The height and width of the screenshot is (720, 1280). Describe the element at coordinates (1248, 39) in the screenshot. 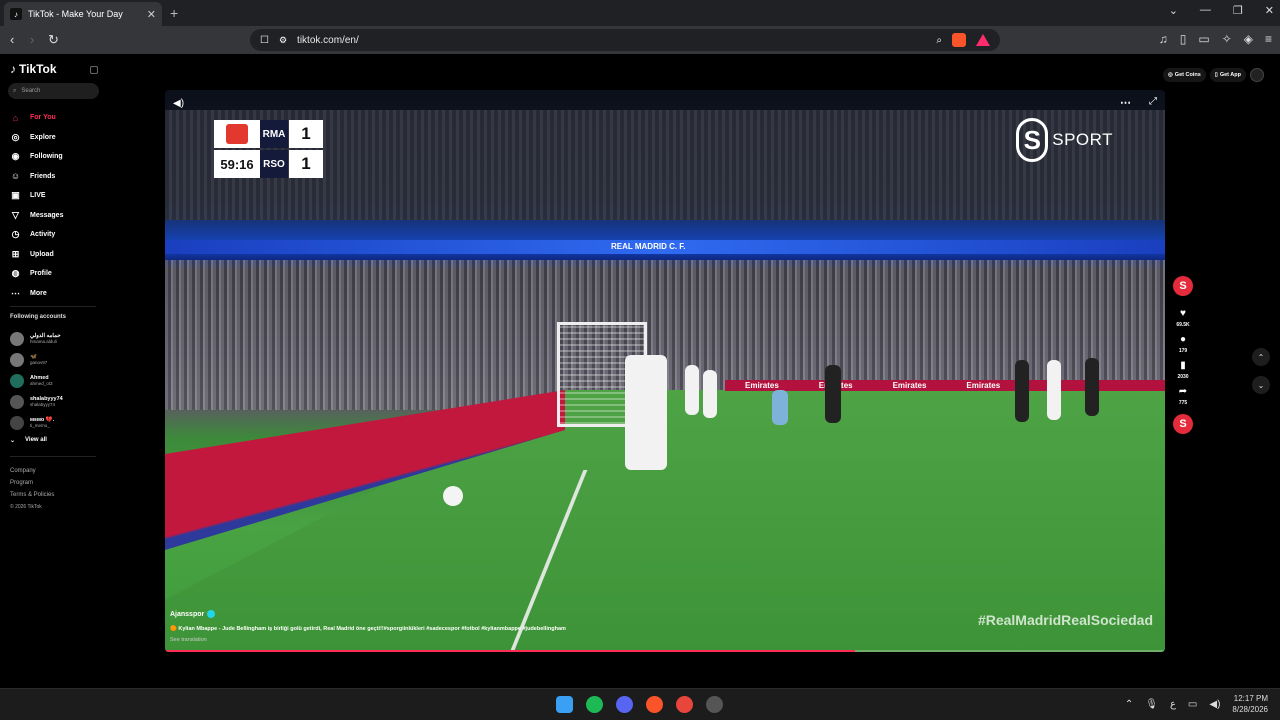

I see `vpn-icon: ◈` at that location.